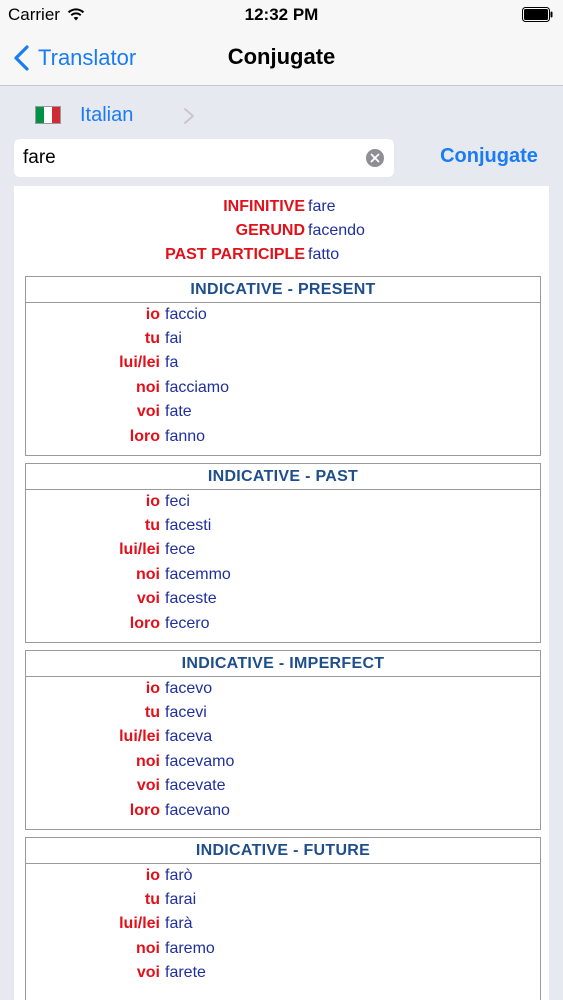  I want to click on verb-form: facevo, so click(189, 688).